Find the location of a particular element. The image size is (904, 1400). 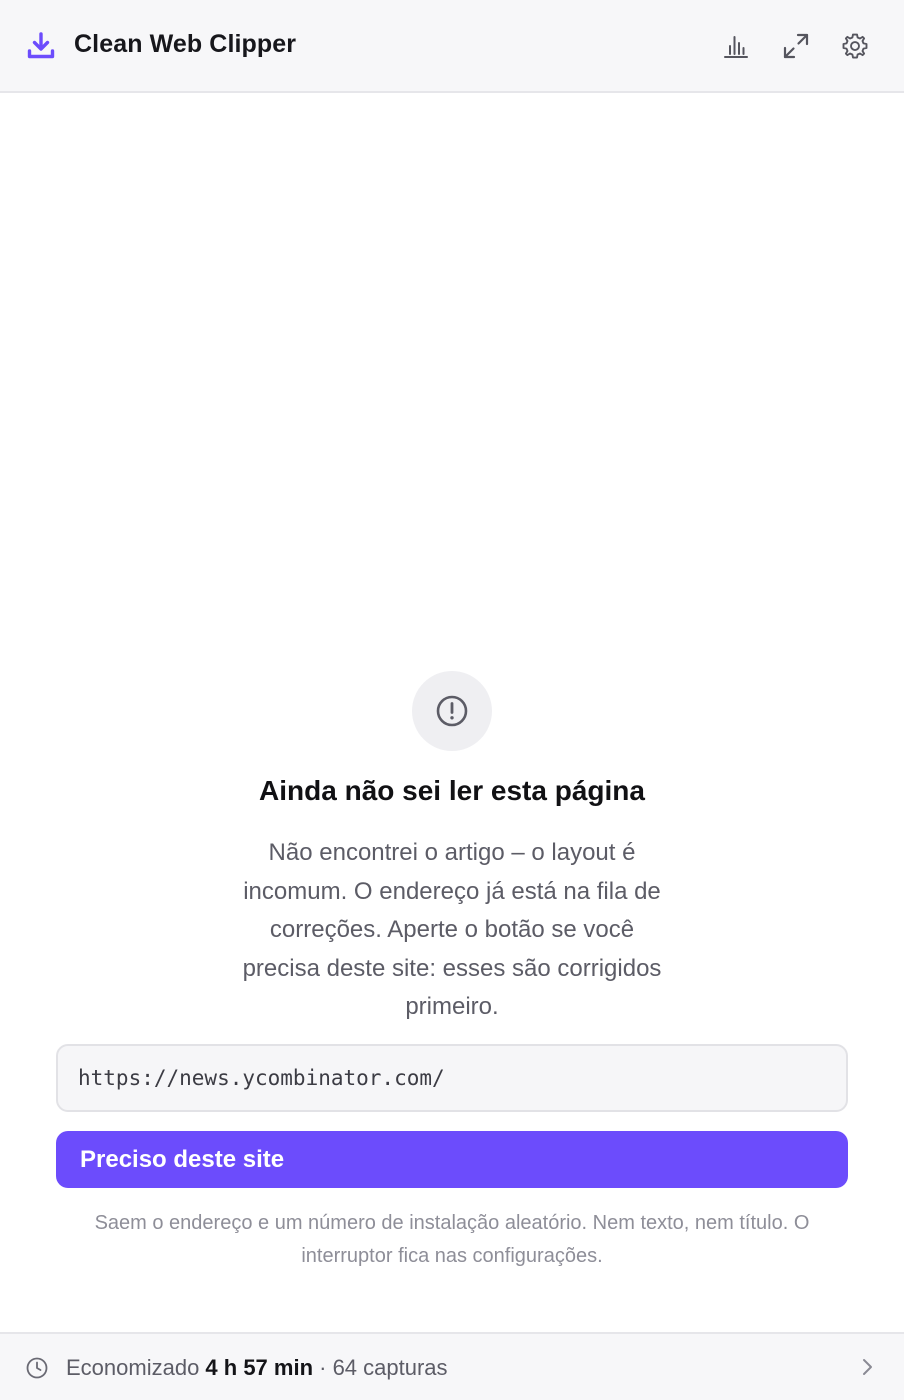

savings-summary: Economizado 4 h 57 min · 64 capturas is located at coordinates (257, 1368).